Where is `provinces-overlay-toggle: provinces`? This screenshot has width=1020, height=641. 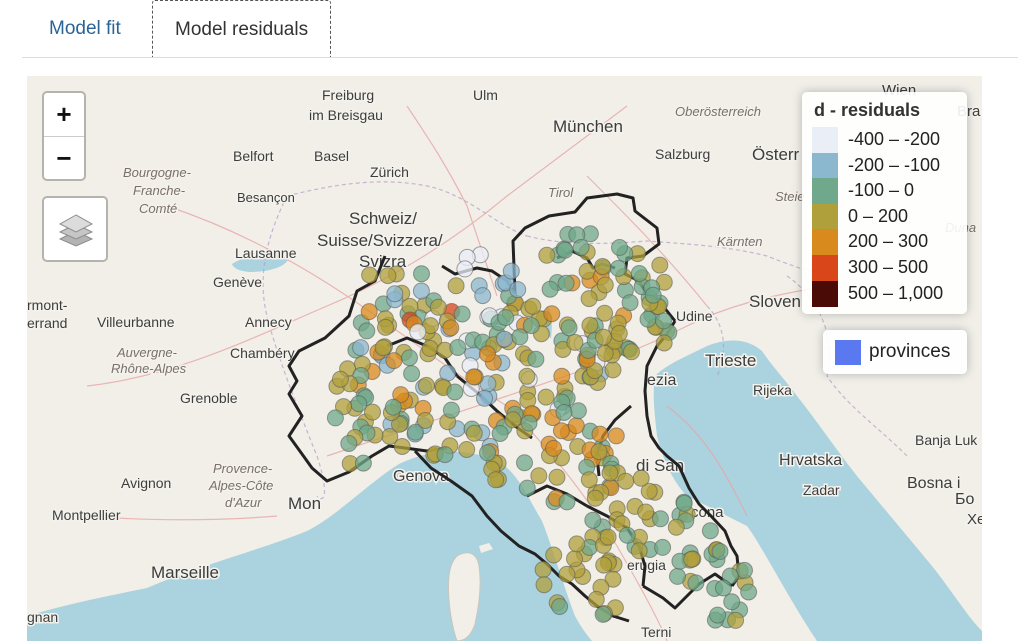 provinces-overlay-toggle: provinces is located at coordinates (895, 352).